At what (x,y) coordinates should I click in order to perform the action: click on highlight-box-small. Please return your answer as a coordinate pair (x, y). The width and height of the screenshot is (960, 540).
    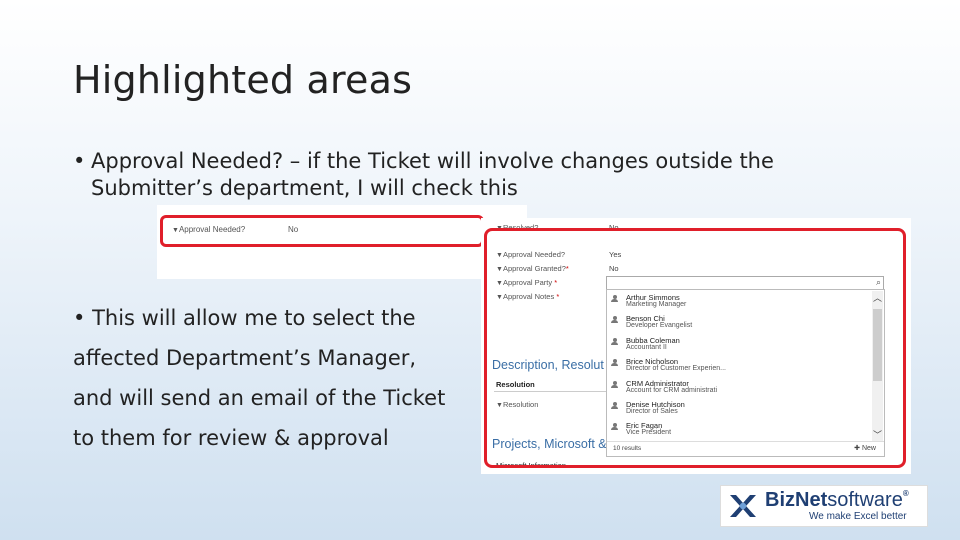
    Looking at the image, I should click on (322, 231).